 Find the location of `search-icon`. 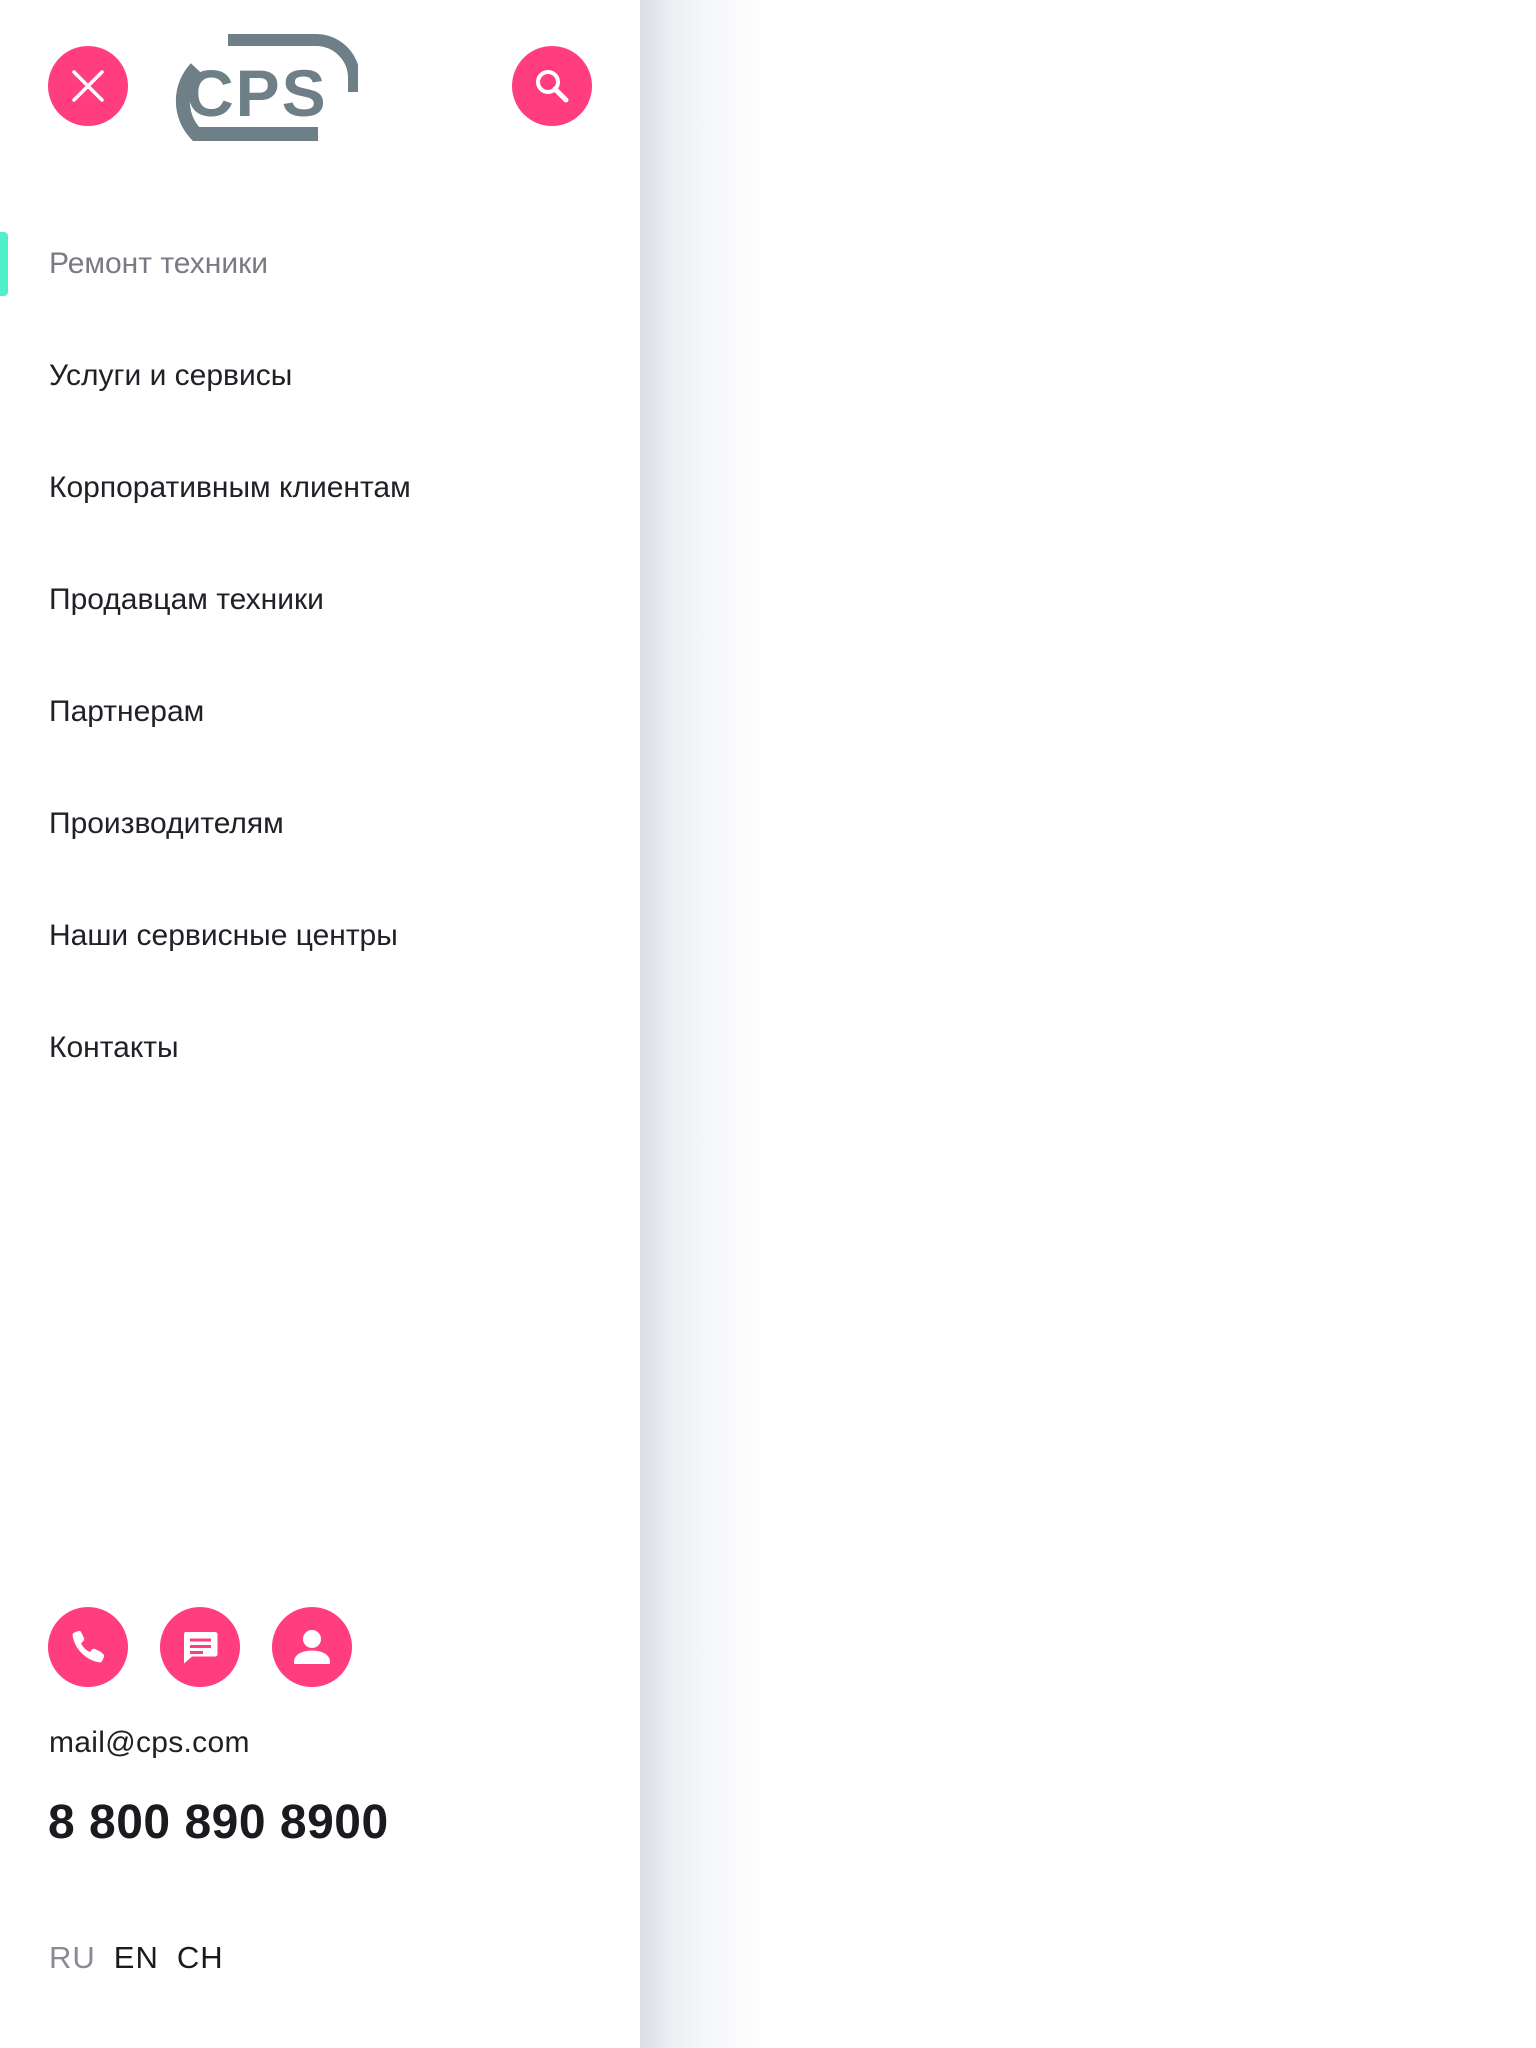

search-icon is located at coordinates (552, 86).